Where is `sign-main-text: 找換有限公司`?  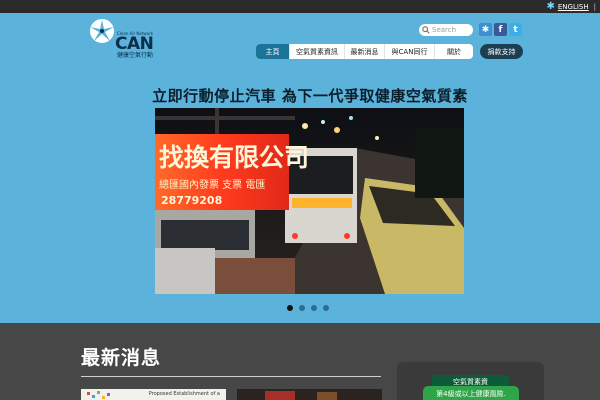 sign-main-text: 找換有限公司 is located at coordinates (234, 157).